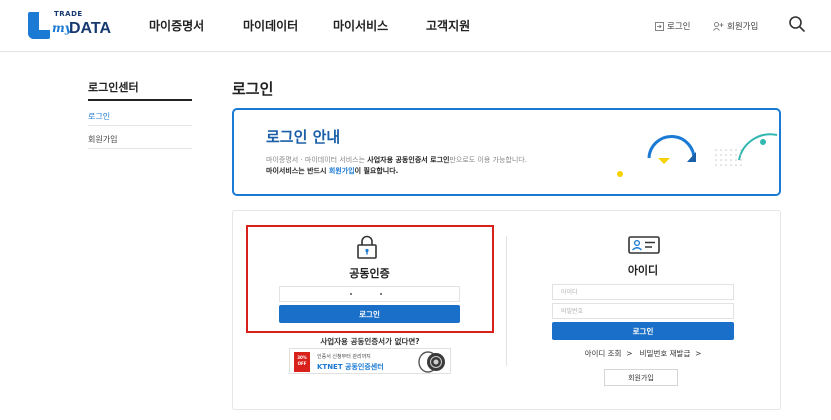 This screenshot has width=831, height=420. I want to click on ktnet-banner-title: KTNET 공동인증센터, so click(350, 367).